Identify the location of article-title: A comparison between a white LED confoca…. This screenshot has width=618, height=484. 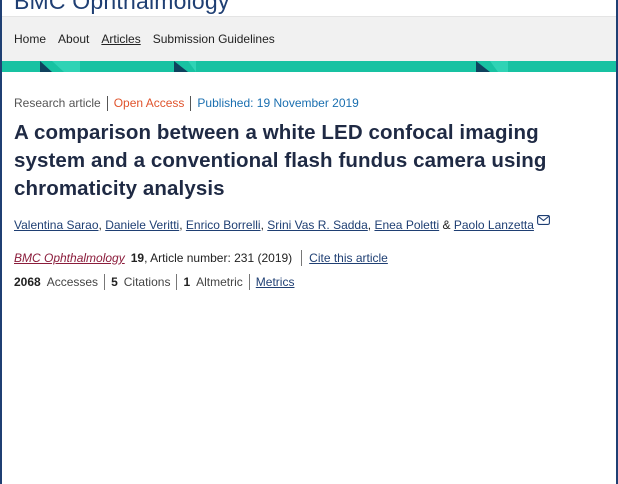
(280, 160).